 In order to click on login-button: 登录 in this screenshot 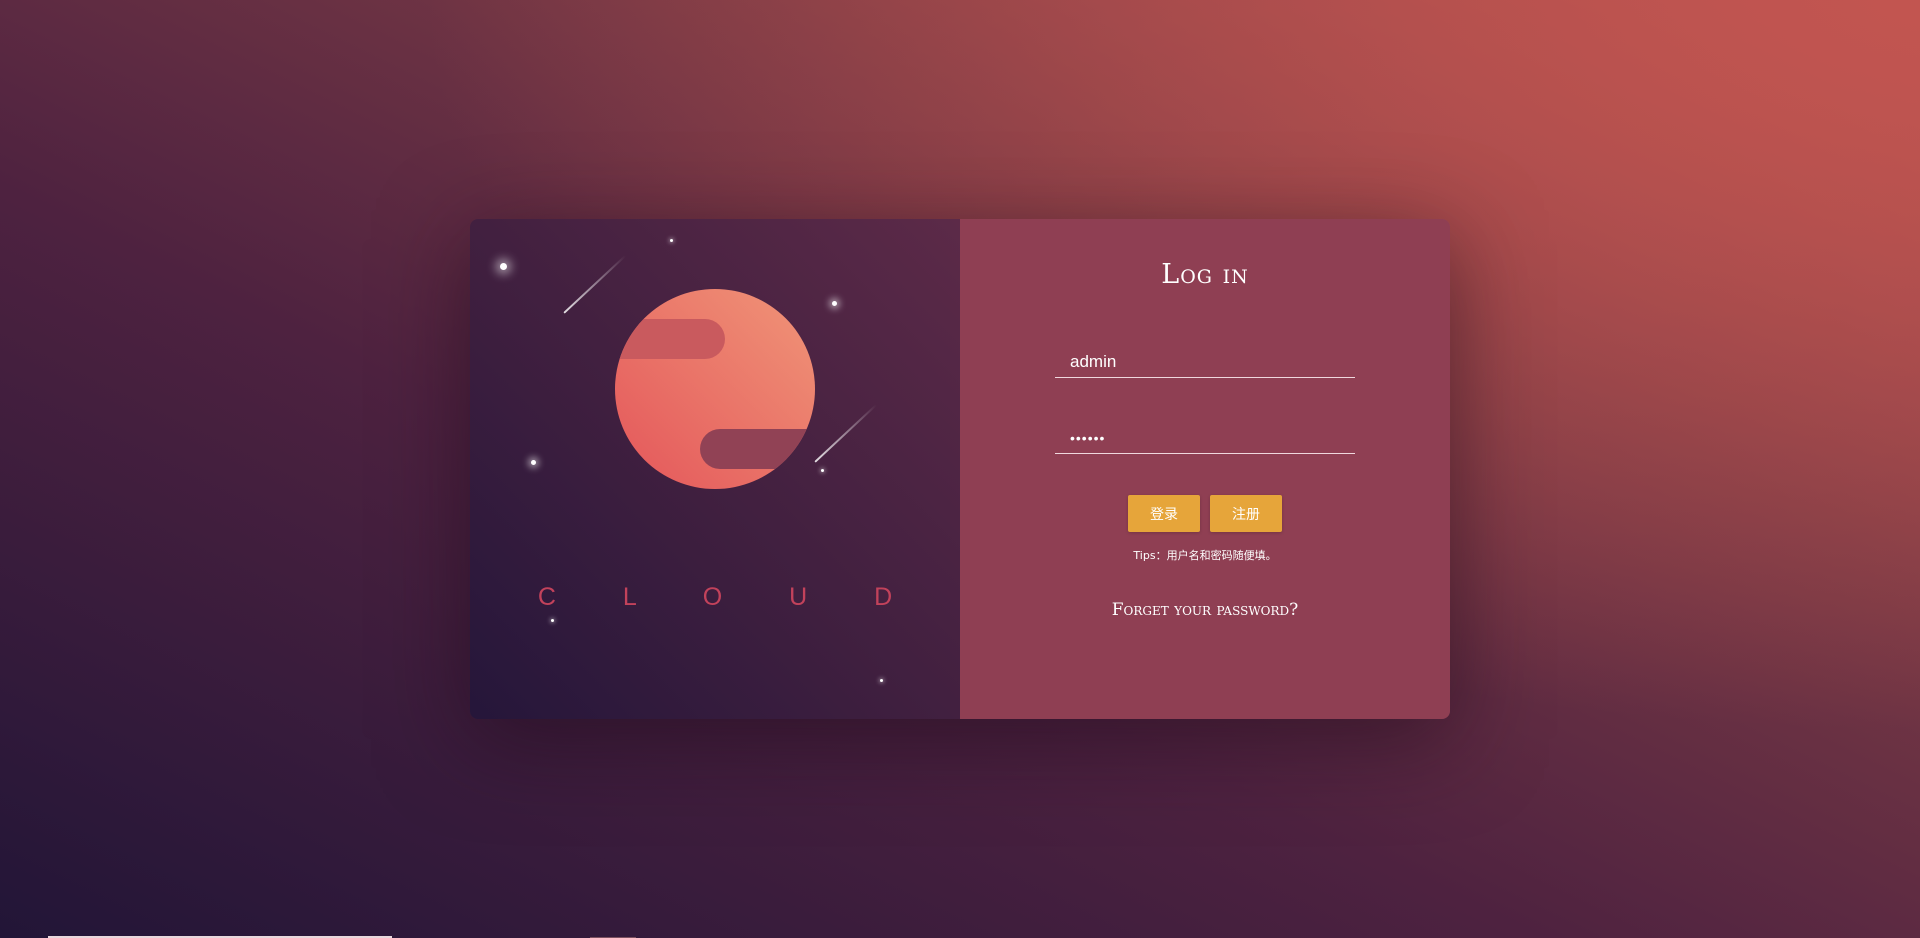, I will do `click(1164, 513)`.